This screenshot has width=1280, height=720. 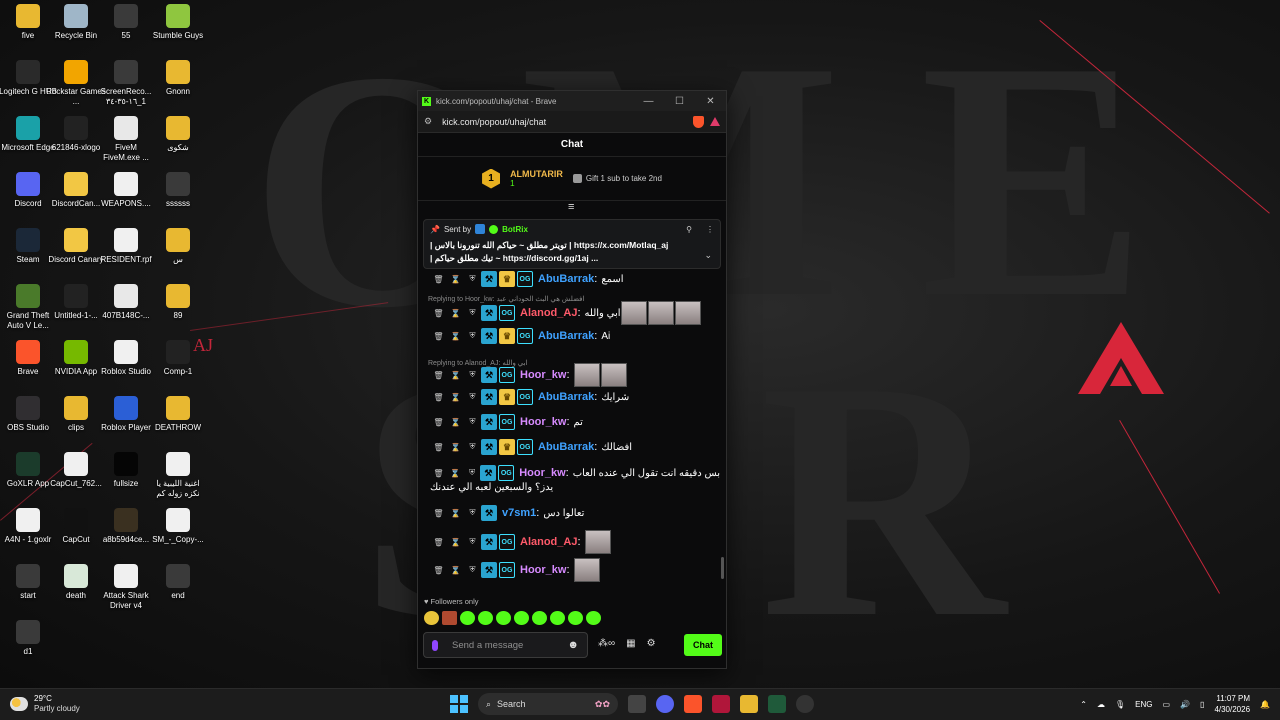 What do you see at coordinates (178, 28) in the screenshot?
I see `desktop-icon: Stumble Guys` at bounding box center [178, 28].